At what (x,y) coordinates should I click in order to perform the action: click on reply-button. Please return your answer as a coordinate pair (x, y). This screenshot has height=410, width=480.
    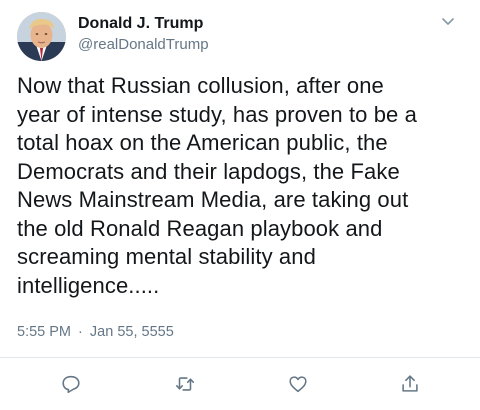
    Looking at the image, I should click on (71, 384).